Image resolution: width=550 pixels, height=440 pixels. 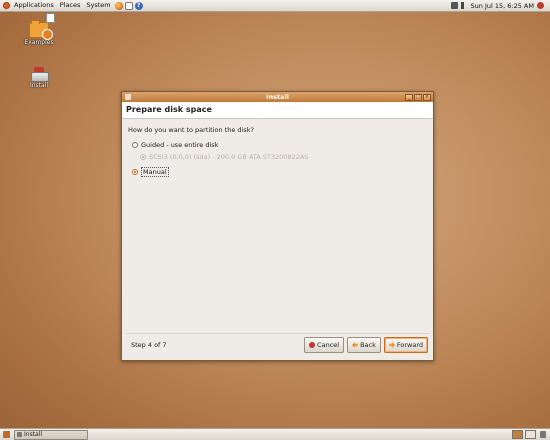 I want to click on step-indicator: Step 4 of 7, so click(x=149, y=345).